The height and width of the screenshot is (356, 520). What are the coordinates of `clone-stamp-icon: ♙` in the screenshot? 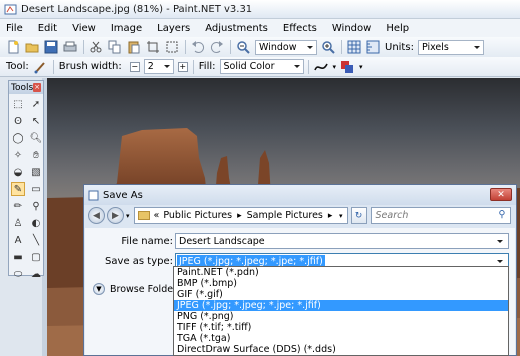 It's located at (18, 223).